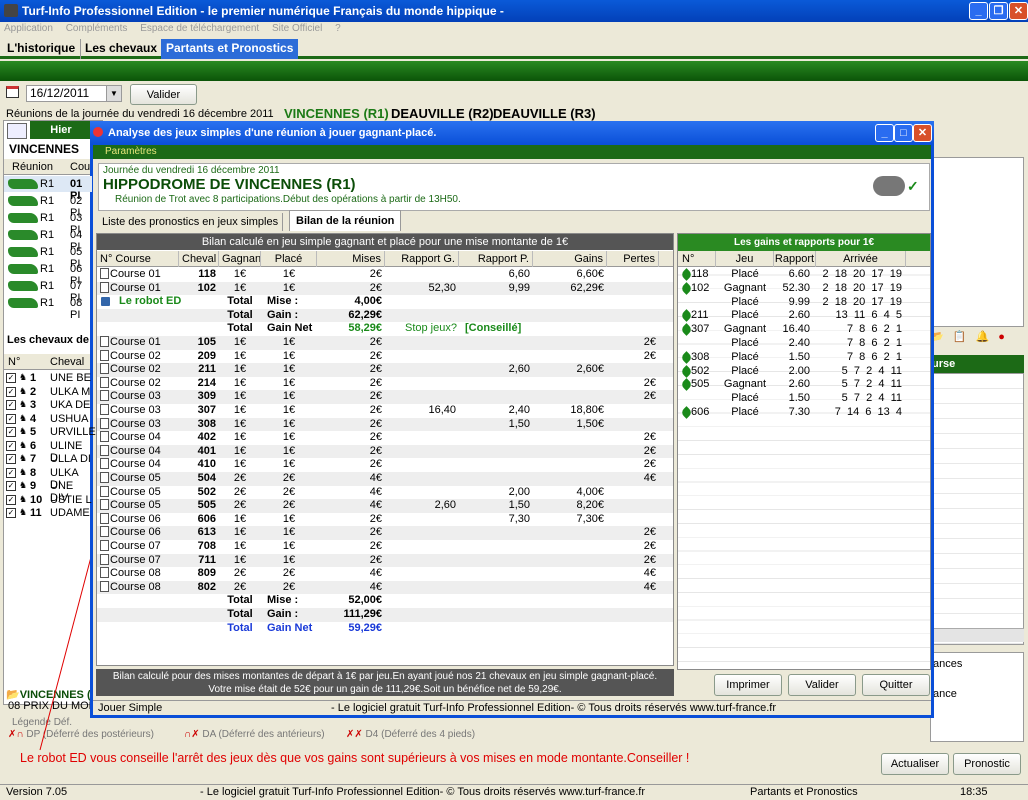 The width and height of the screenshot is (1028, 800). Describe the element at coordinates (385, 275) in the screenshot. I see `bilan-row: Course 01 118 1€ 1€ 2€ 6,60 6,60€` at that location.